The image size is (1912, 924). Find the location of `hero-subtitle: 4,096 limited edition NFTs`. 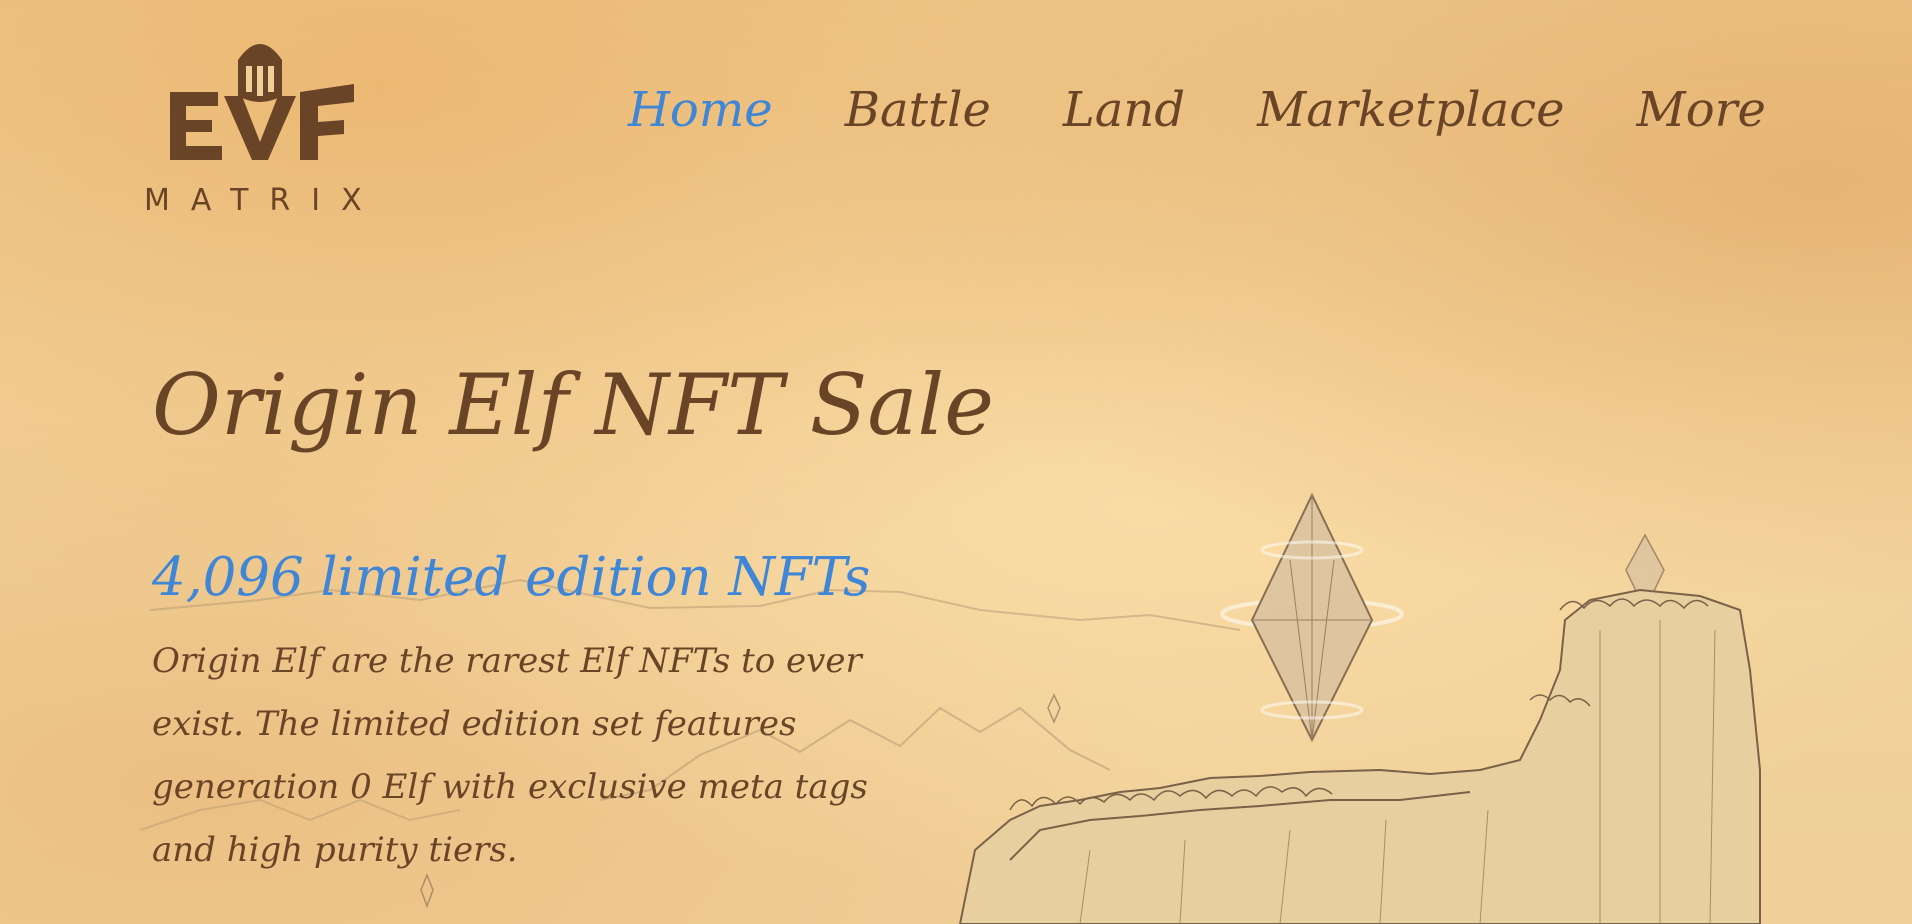

hero-subtitle: 4,096 limited edition NFTs is located at coordinates (511, 577).